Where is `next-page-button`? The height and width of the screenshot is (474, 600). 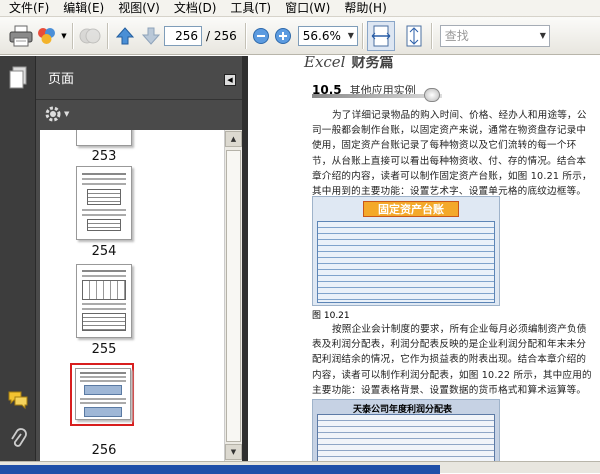 next-page-button is located at coordinates (151, 36).